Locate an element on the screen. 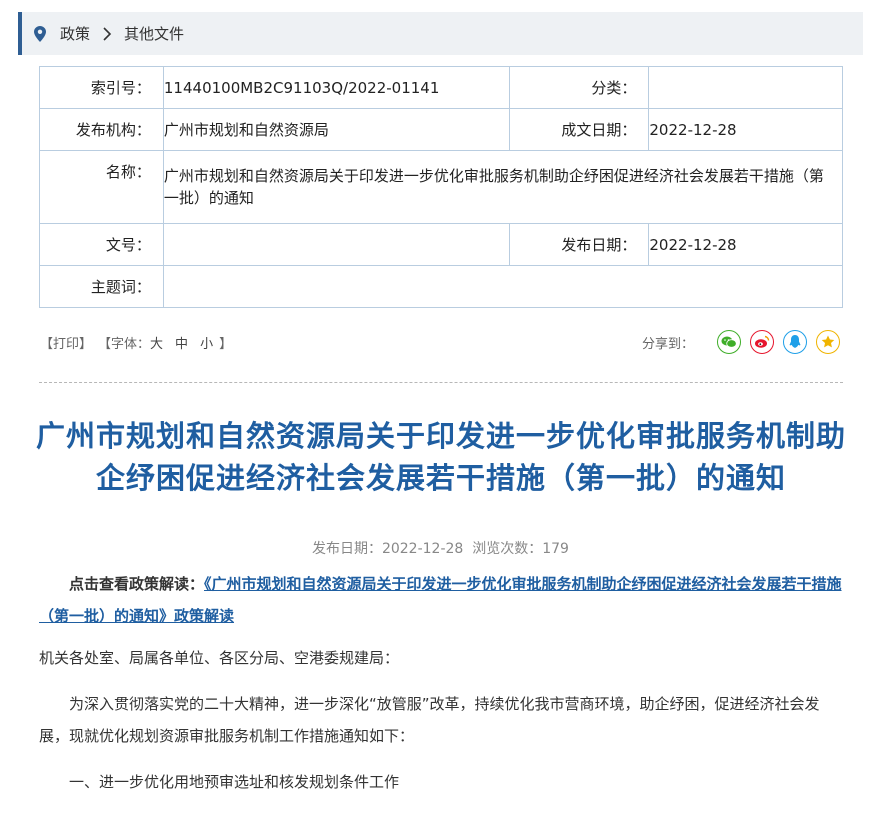 The height and width of the screenshot is (813, 872). name-label: 名称： is located at coordinates (101, 187).